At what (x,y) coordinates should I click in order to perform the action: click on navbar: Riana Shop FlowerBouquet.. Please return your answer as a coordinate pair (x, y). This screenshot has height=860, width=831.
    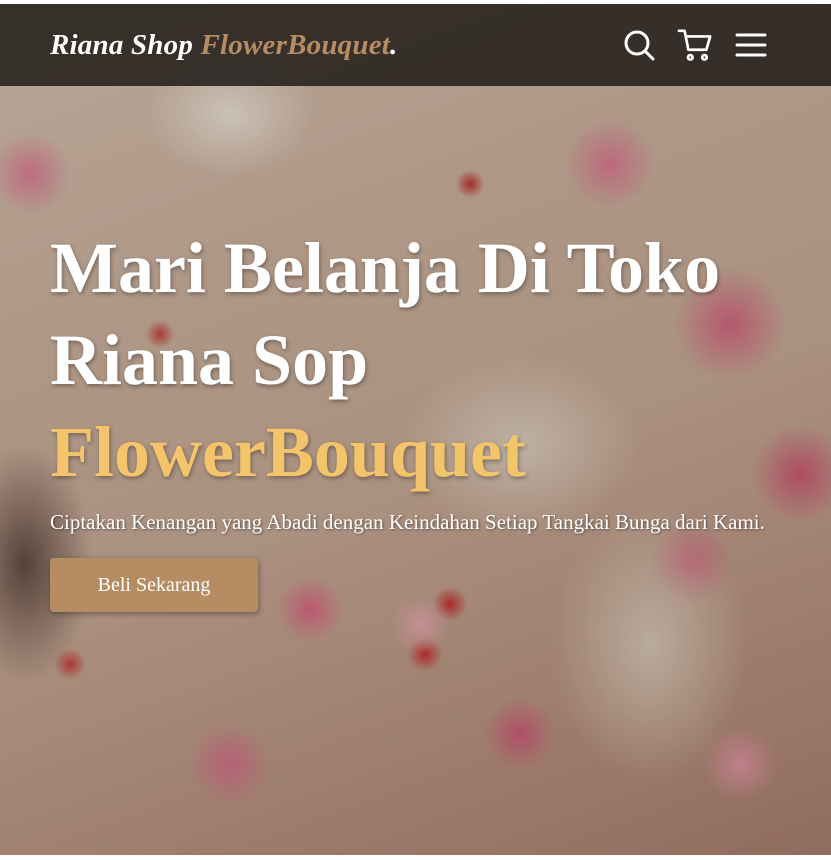
    Looking at the image, I should click on (415, 45).